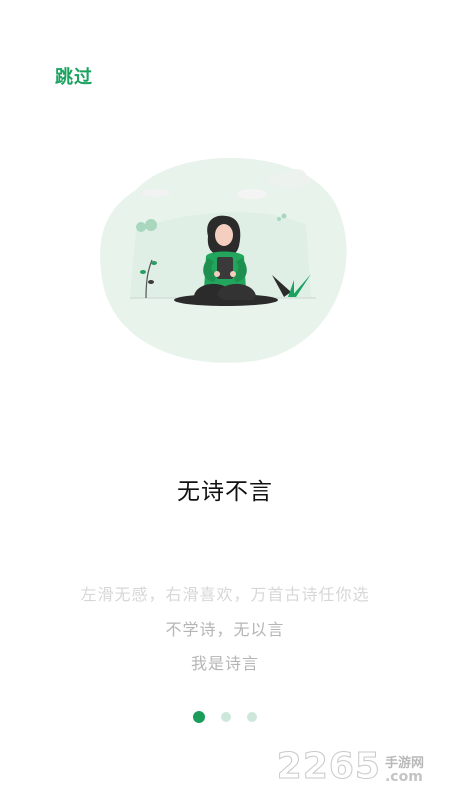 Image resolution: width=450 pixels, height=799 pixels. I want to click on woman-reading-phone-illustration, so click(223, 260).